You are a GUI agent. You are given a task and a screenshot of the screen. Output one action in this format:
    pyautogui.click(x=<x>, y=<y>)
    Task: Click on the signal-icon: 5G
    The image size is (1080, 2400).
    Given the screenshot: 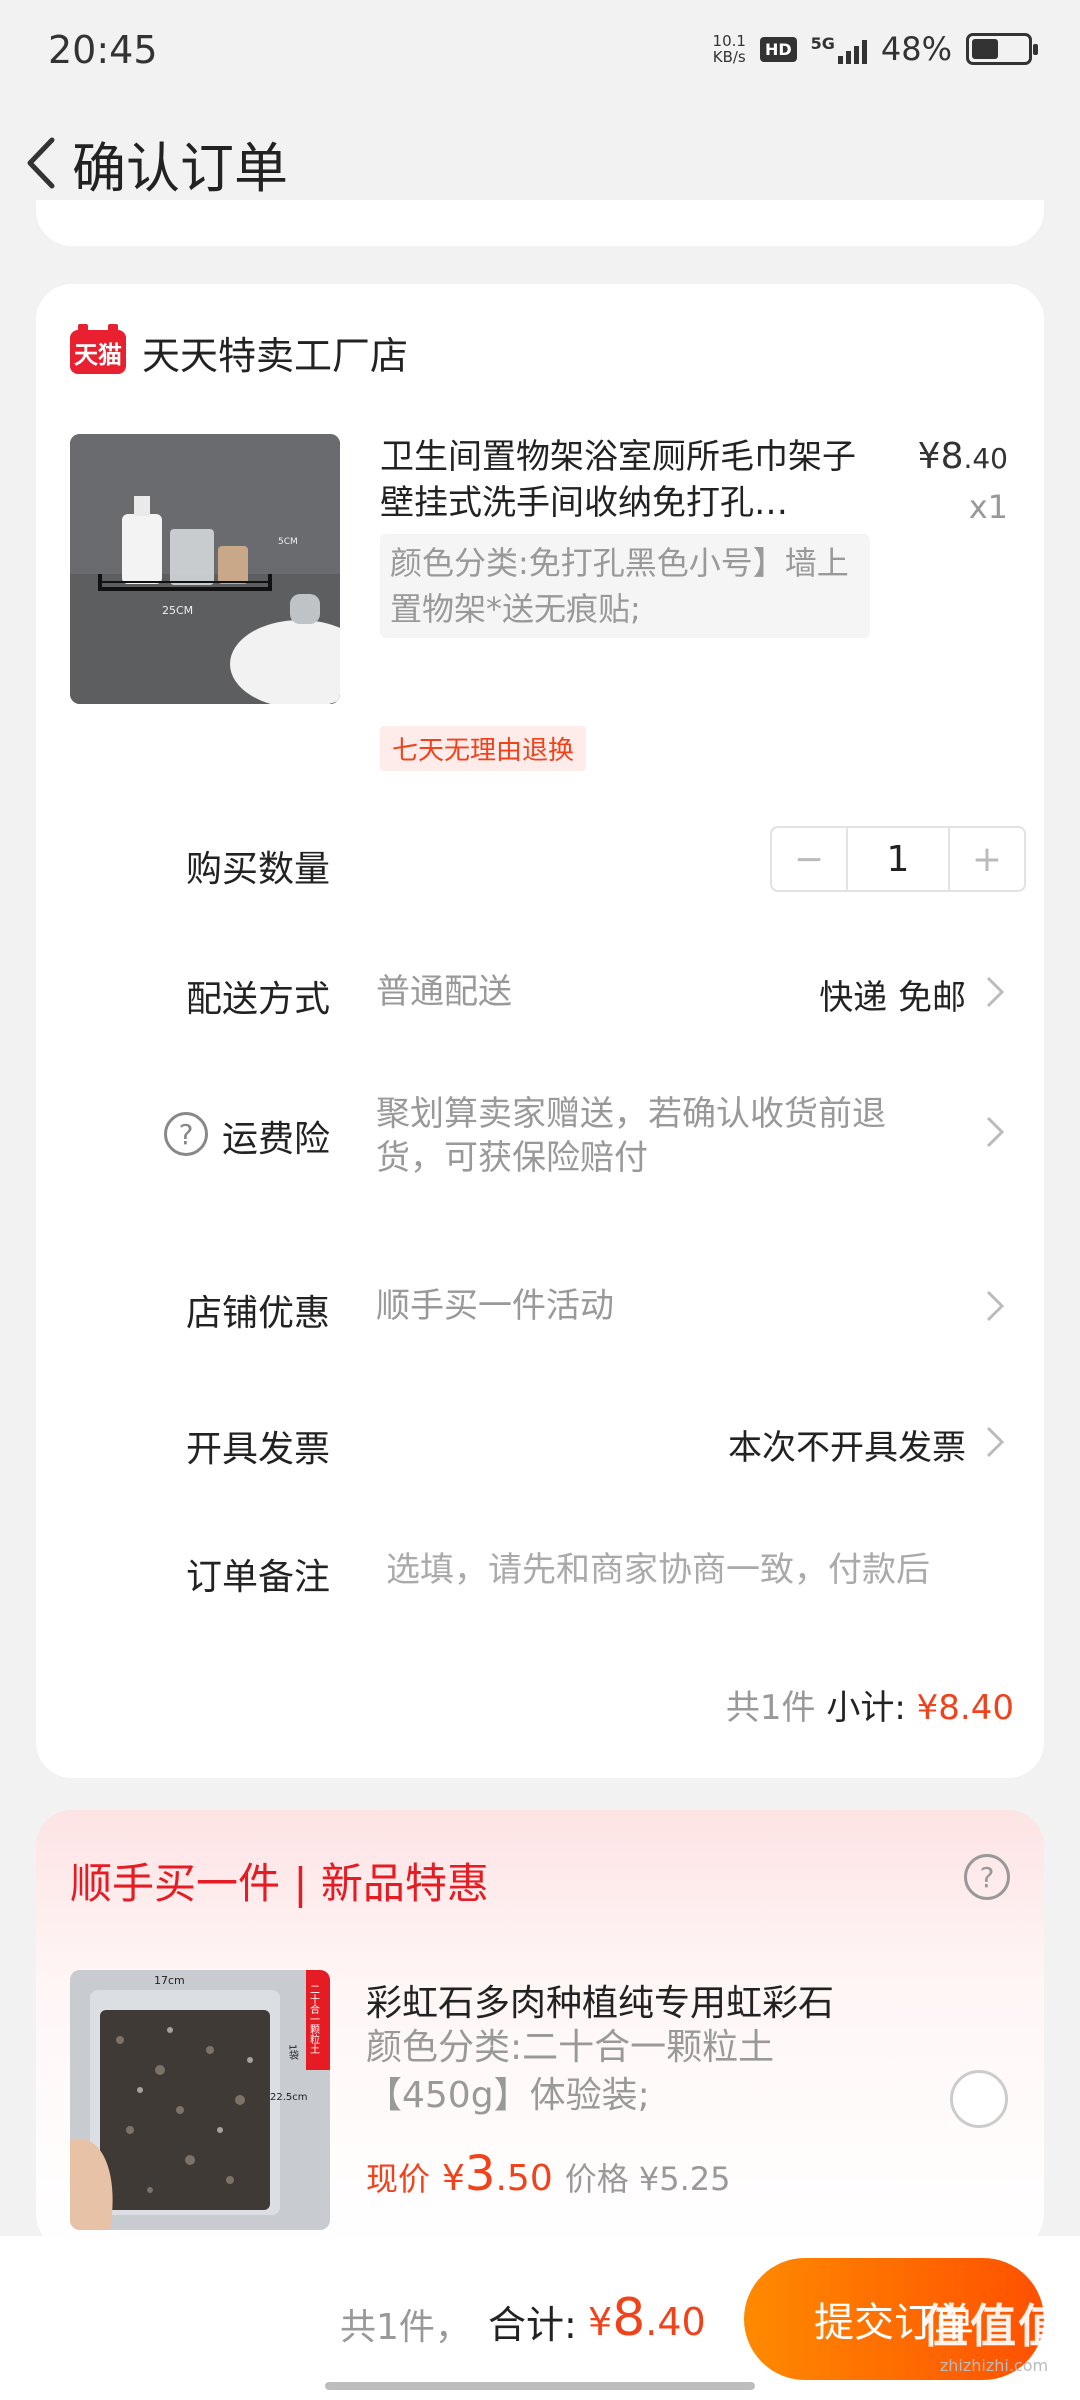 What is the action you would take?
    pyautogui.click(x=839, y=49)
    